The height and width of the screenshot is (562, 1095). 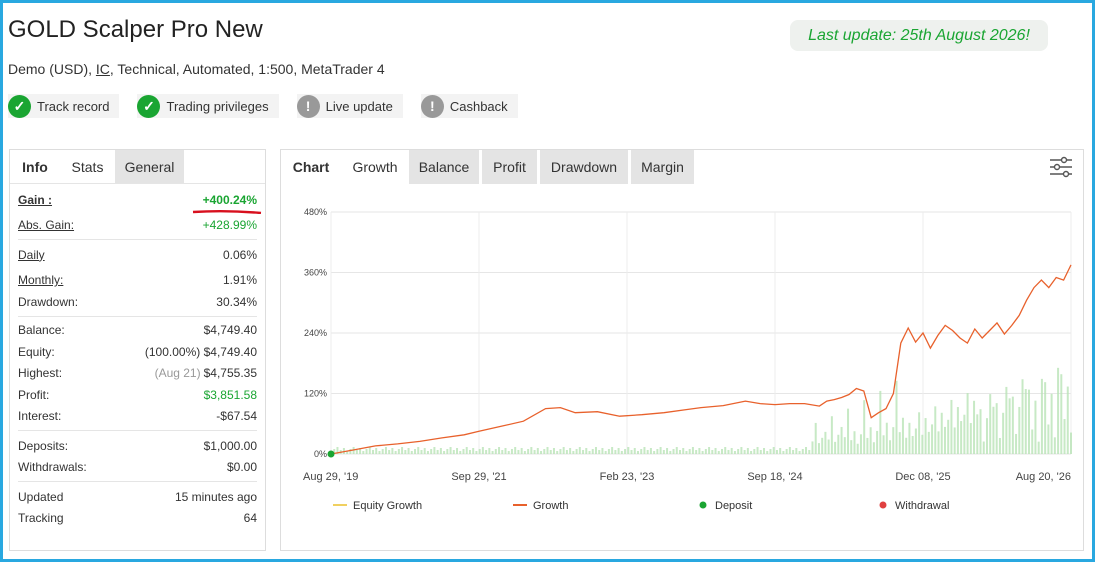 What do you see at coordinates (509, 167) in the screenshot?
I see `tab-profit: Profit` at bounding box center [509, 167].